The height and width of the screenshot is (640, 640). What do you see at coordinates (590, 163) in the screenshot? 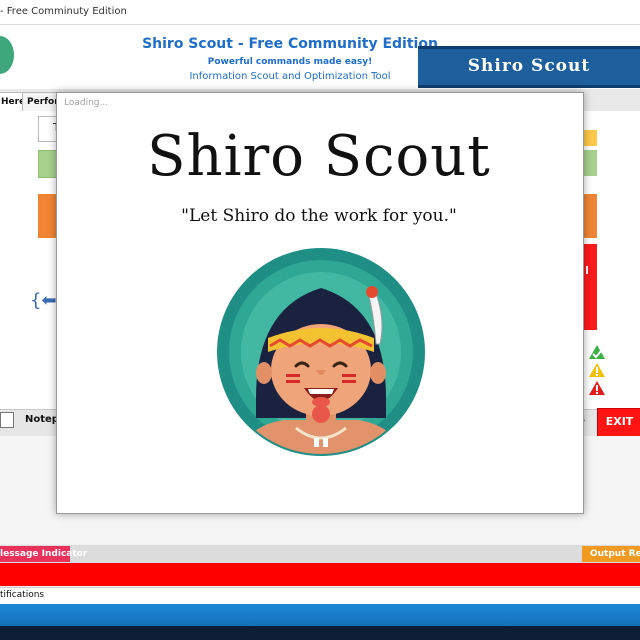
I see `green-button-right` at bounding box center [590, 163].